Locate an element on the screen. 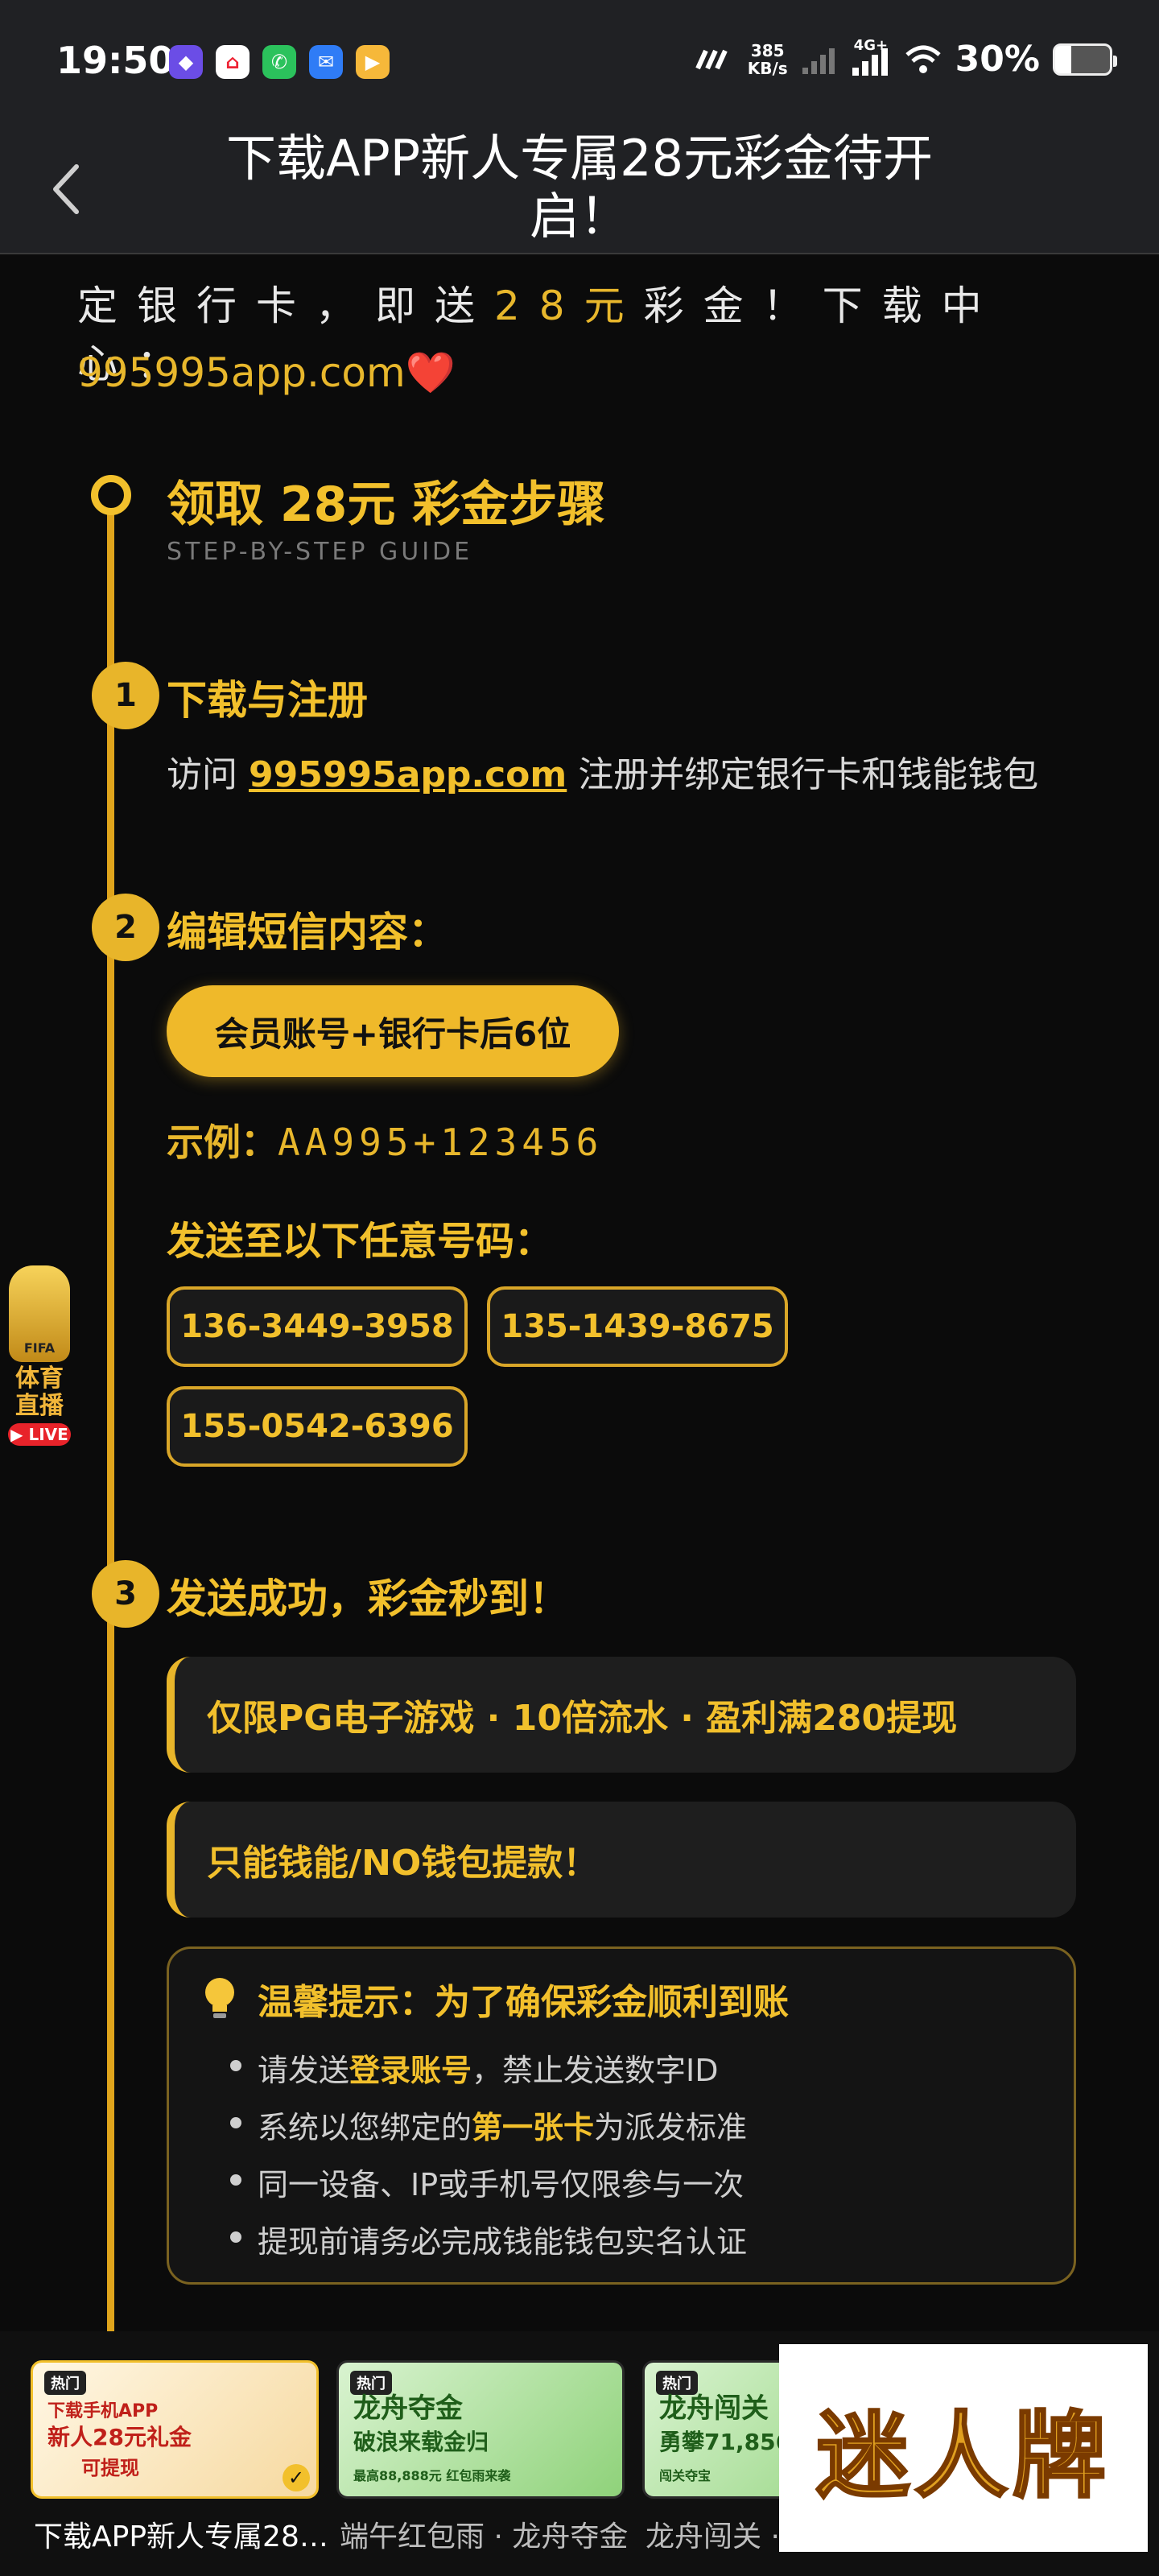 This screenshot has width=1159, height=2576. network-speed: 385 KB/s is located at coordinates (767, 59).